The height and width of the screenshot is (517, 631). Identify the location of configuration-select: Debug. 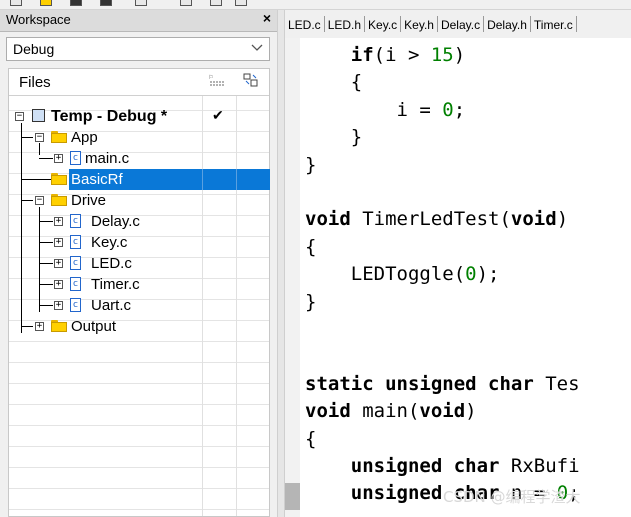
(138, 49).